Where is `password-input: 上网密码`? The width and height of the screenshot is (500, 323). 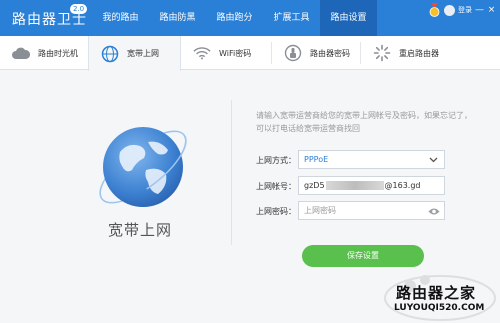
password-input: 上网密码 is located at coordinates (371, 210).